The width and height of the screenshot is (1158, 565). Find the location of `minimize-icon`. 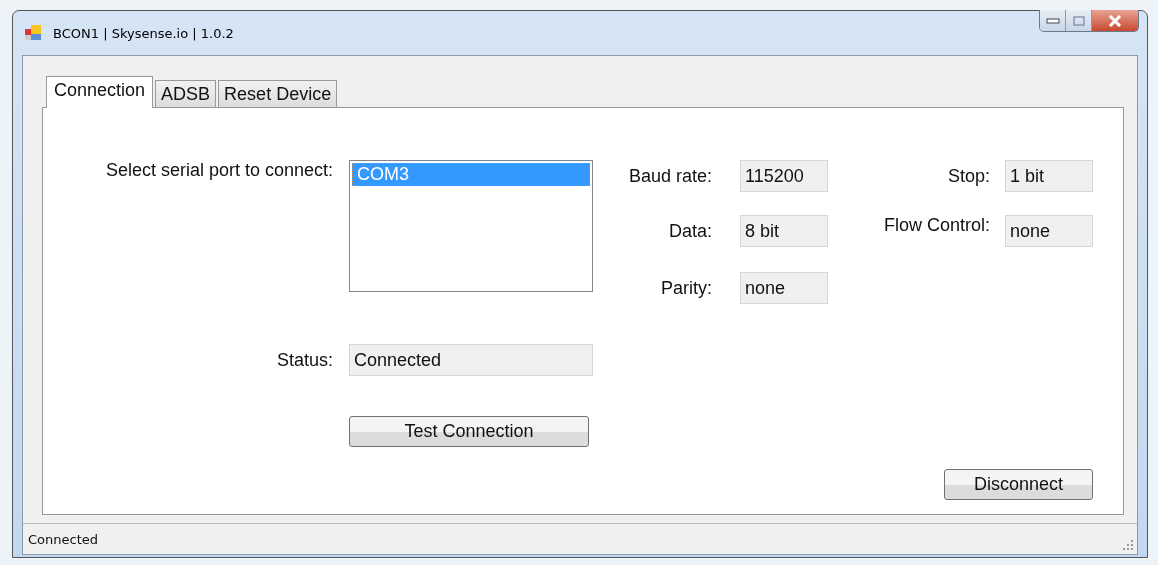

minimize-icon is located at coordinates (1052, 20).